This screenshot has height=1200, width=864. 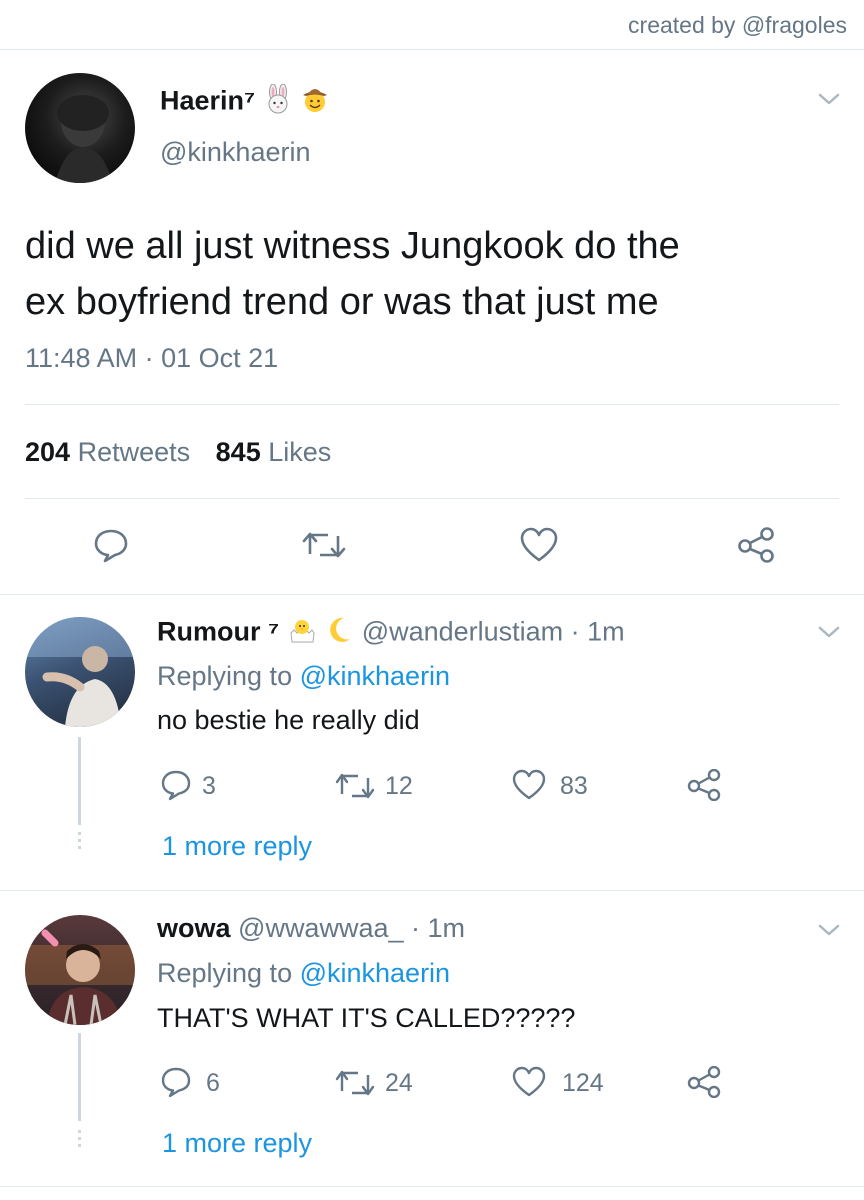 What do you see at coordinates (432, 49) in the screenshot?
I see `top-divider` at bounding box center [432, 49].